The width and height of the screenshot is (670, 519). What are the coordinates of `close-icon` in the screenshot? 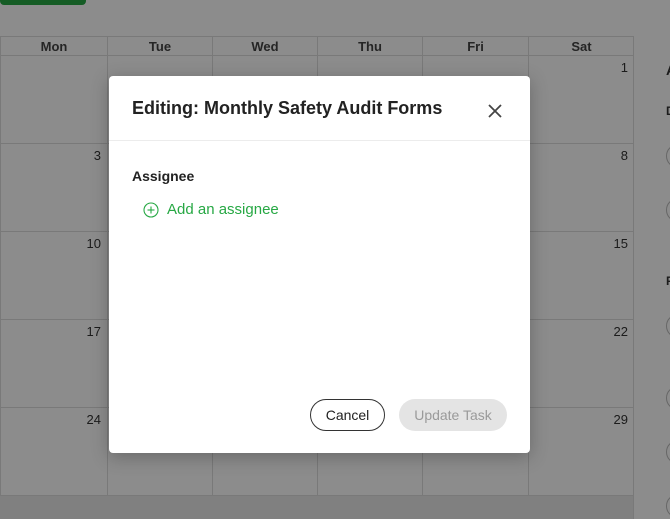 It's located at (495, 111).